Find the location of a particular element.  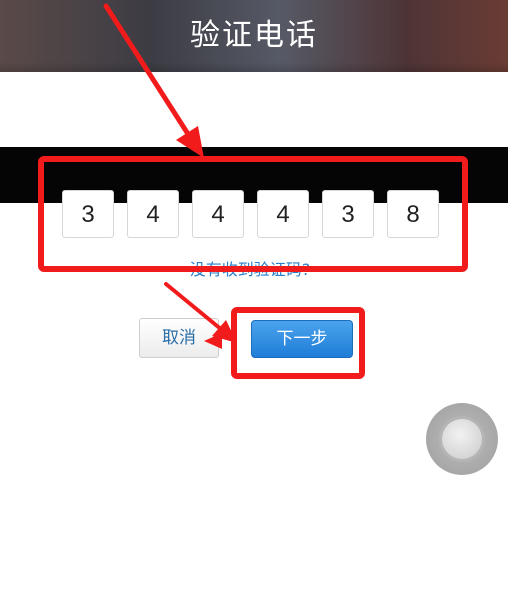

assistive-touch-inner is located at coordinates (462, 439).